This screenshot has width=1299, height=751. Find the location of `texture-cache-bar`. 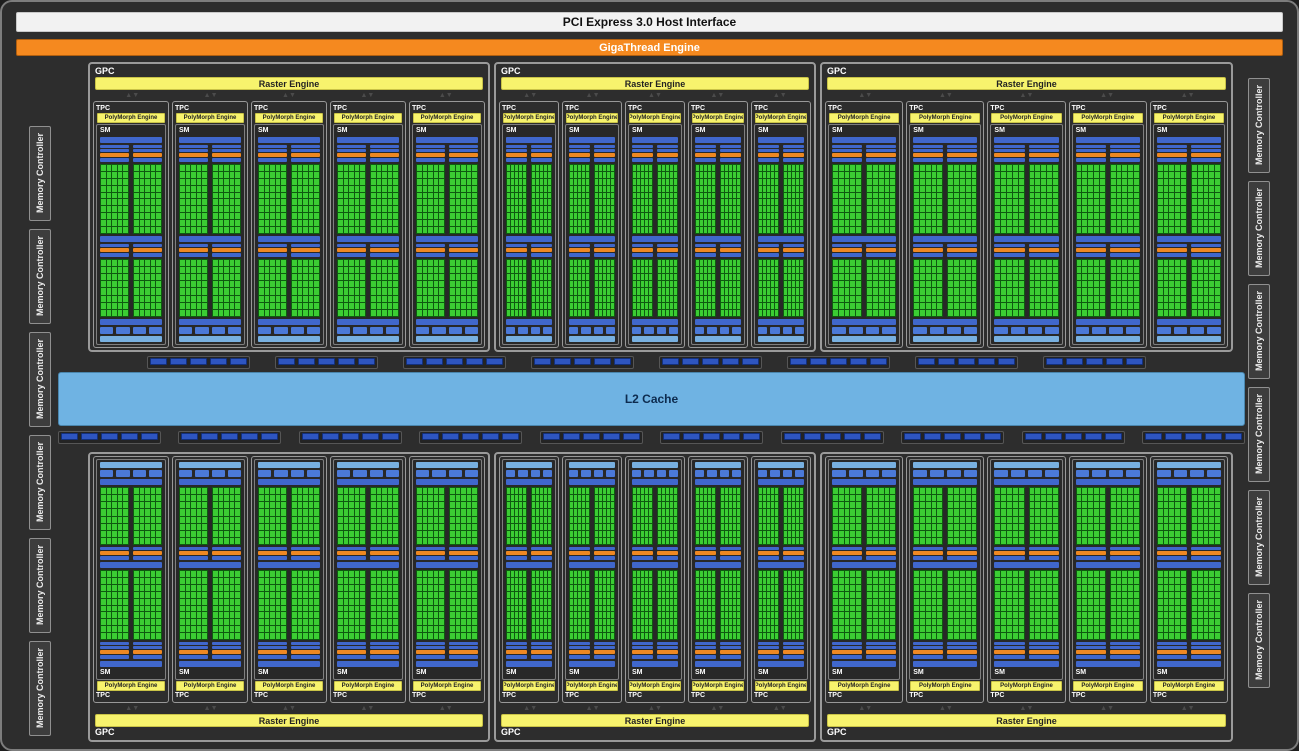

texture-cache-bar is located at coordinates (592, 339).